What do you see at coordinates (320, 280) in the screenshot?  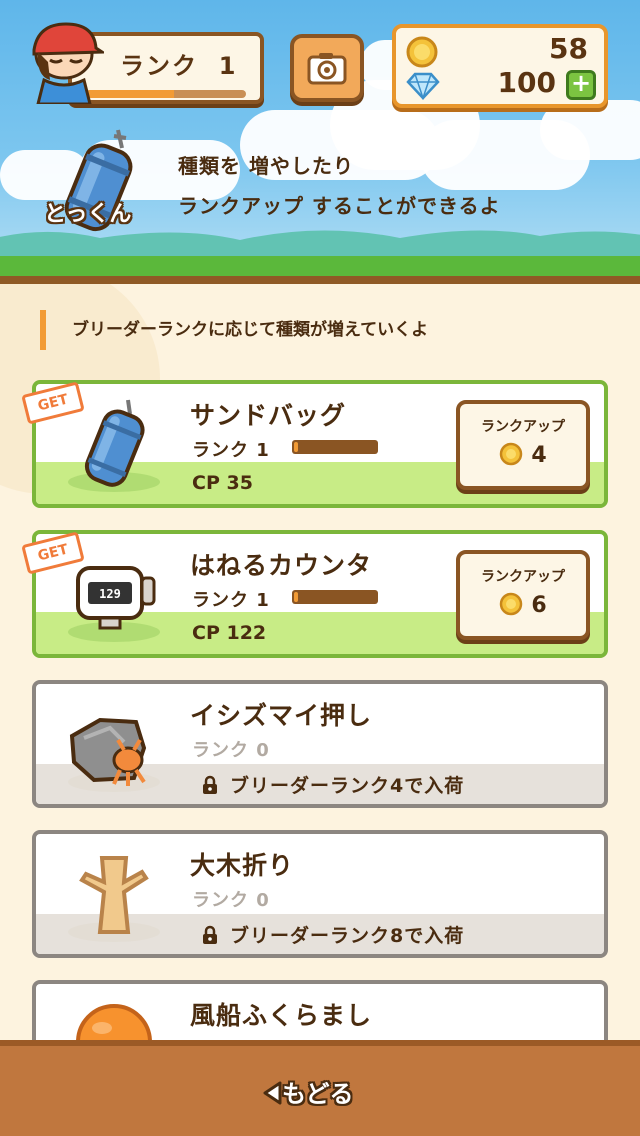 I see `soil-strip` at bounding box center [320, 280].